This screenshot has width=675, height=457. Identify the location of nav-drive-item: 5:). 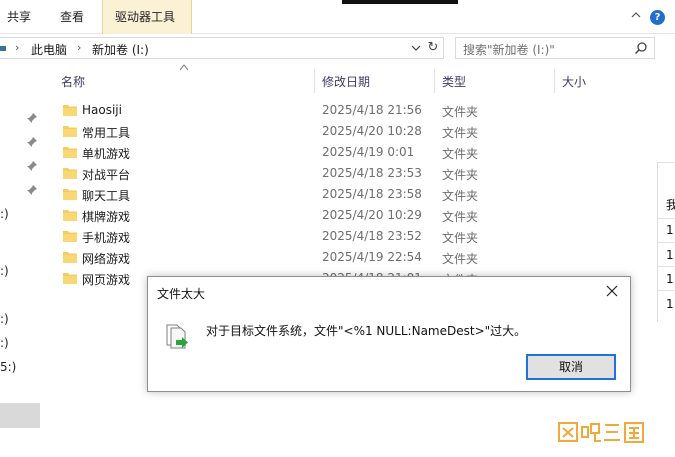
(8, 367).